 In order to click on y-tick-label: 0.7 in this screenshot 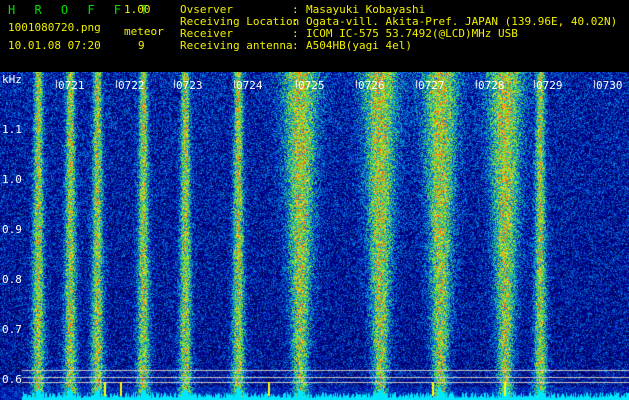, I will do `click(12, 329)`.